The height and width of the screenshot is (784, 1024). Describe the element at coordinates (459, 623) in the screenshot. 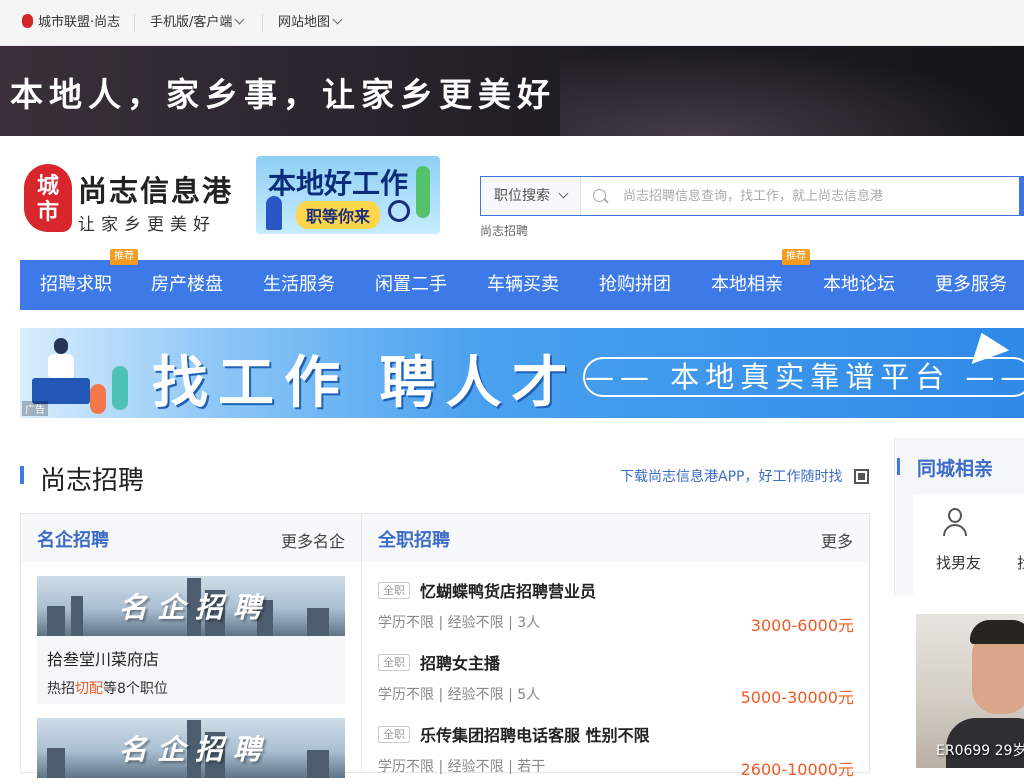

I see `job-meta: 学历不限 | 经验不限 | 3人` at that location.